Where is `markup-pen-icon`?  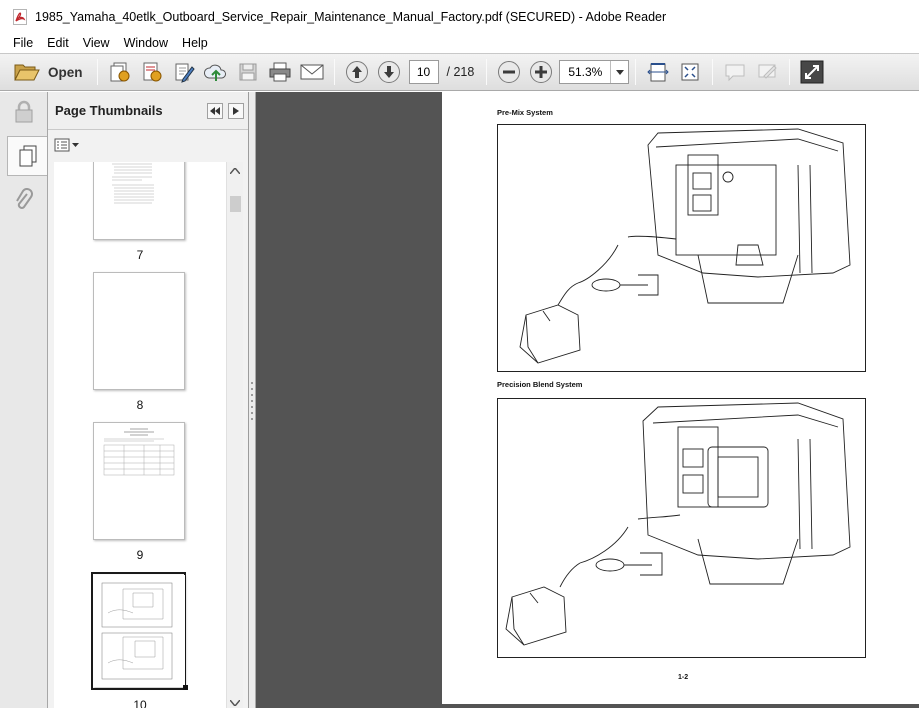 markup-pen-icon is located at coordinates (768, 71).